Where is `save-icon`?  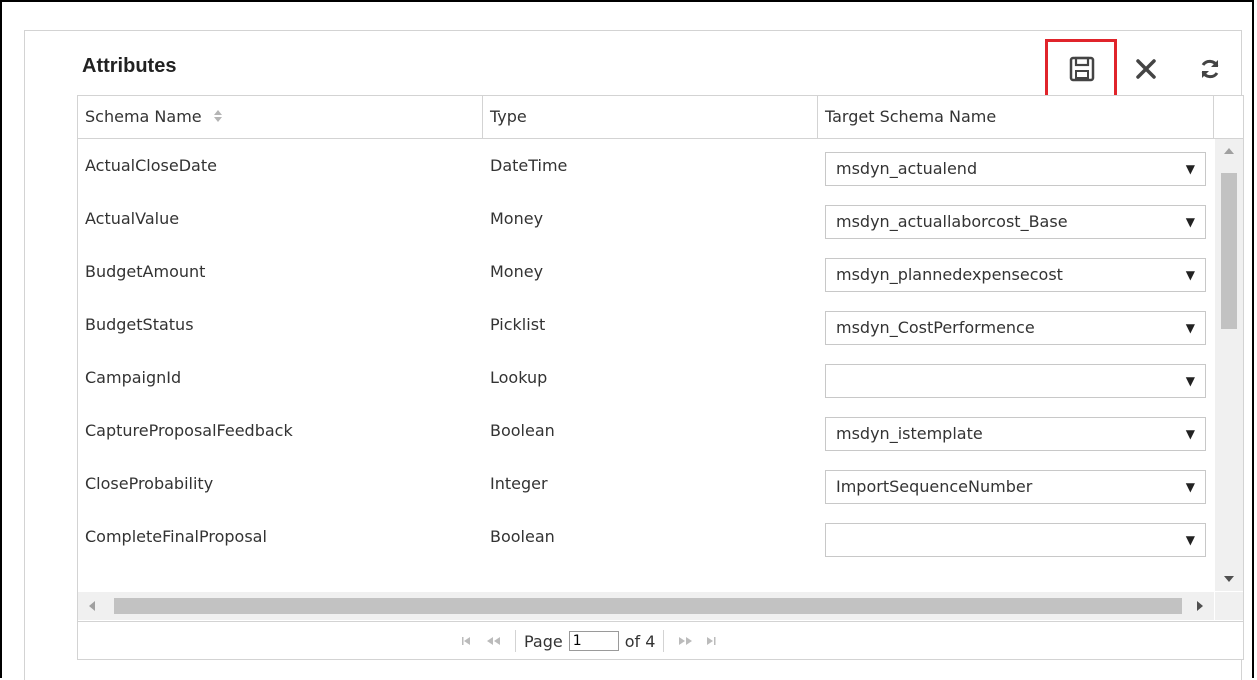 save-icon is located at coordinates (1082, 69).